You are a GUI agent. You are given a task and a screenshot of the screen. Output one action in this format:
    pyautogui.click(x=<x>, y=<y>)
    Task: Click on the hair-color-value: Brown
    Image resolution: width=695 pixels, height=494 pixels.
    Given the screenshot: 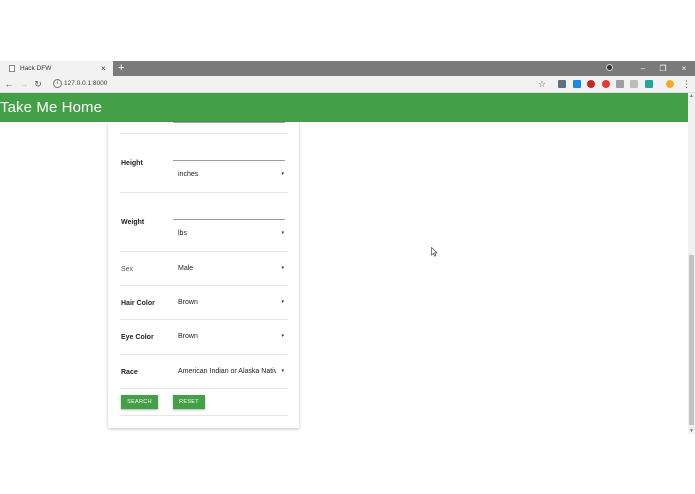 What is the action you would take?
    pyautogui.click(x=188, y=302)
    